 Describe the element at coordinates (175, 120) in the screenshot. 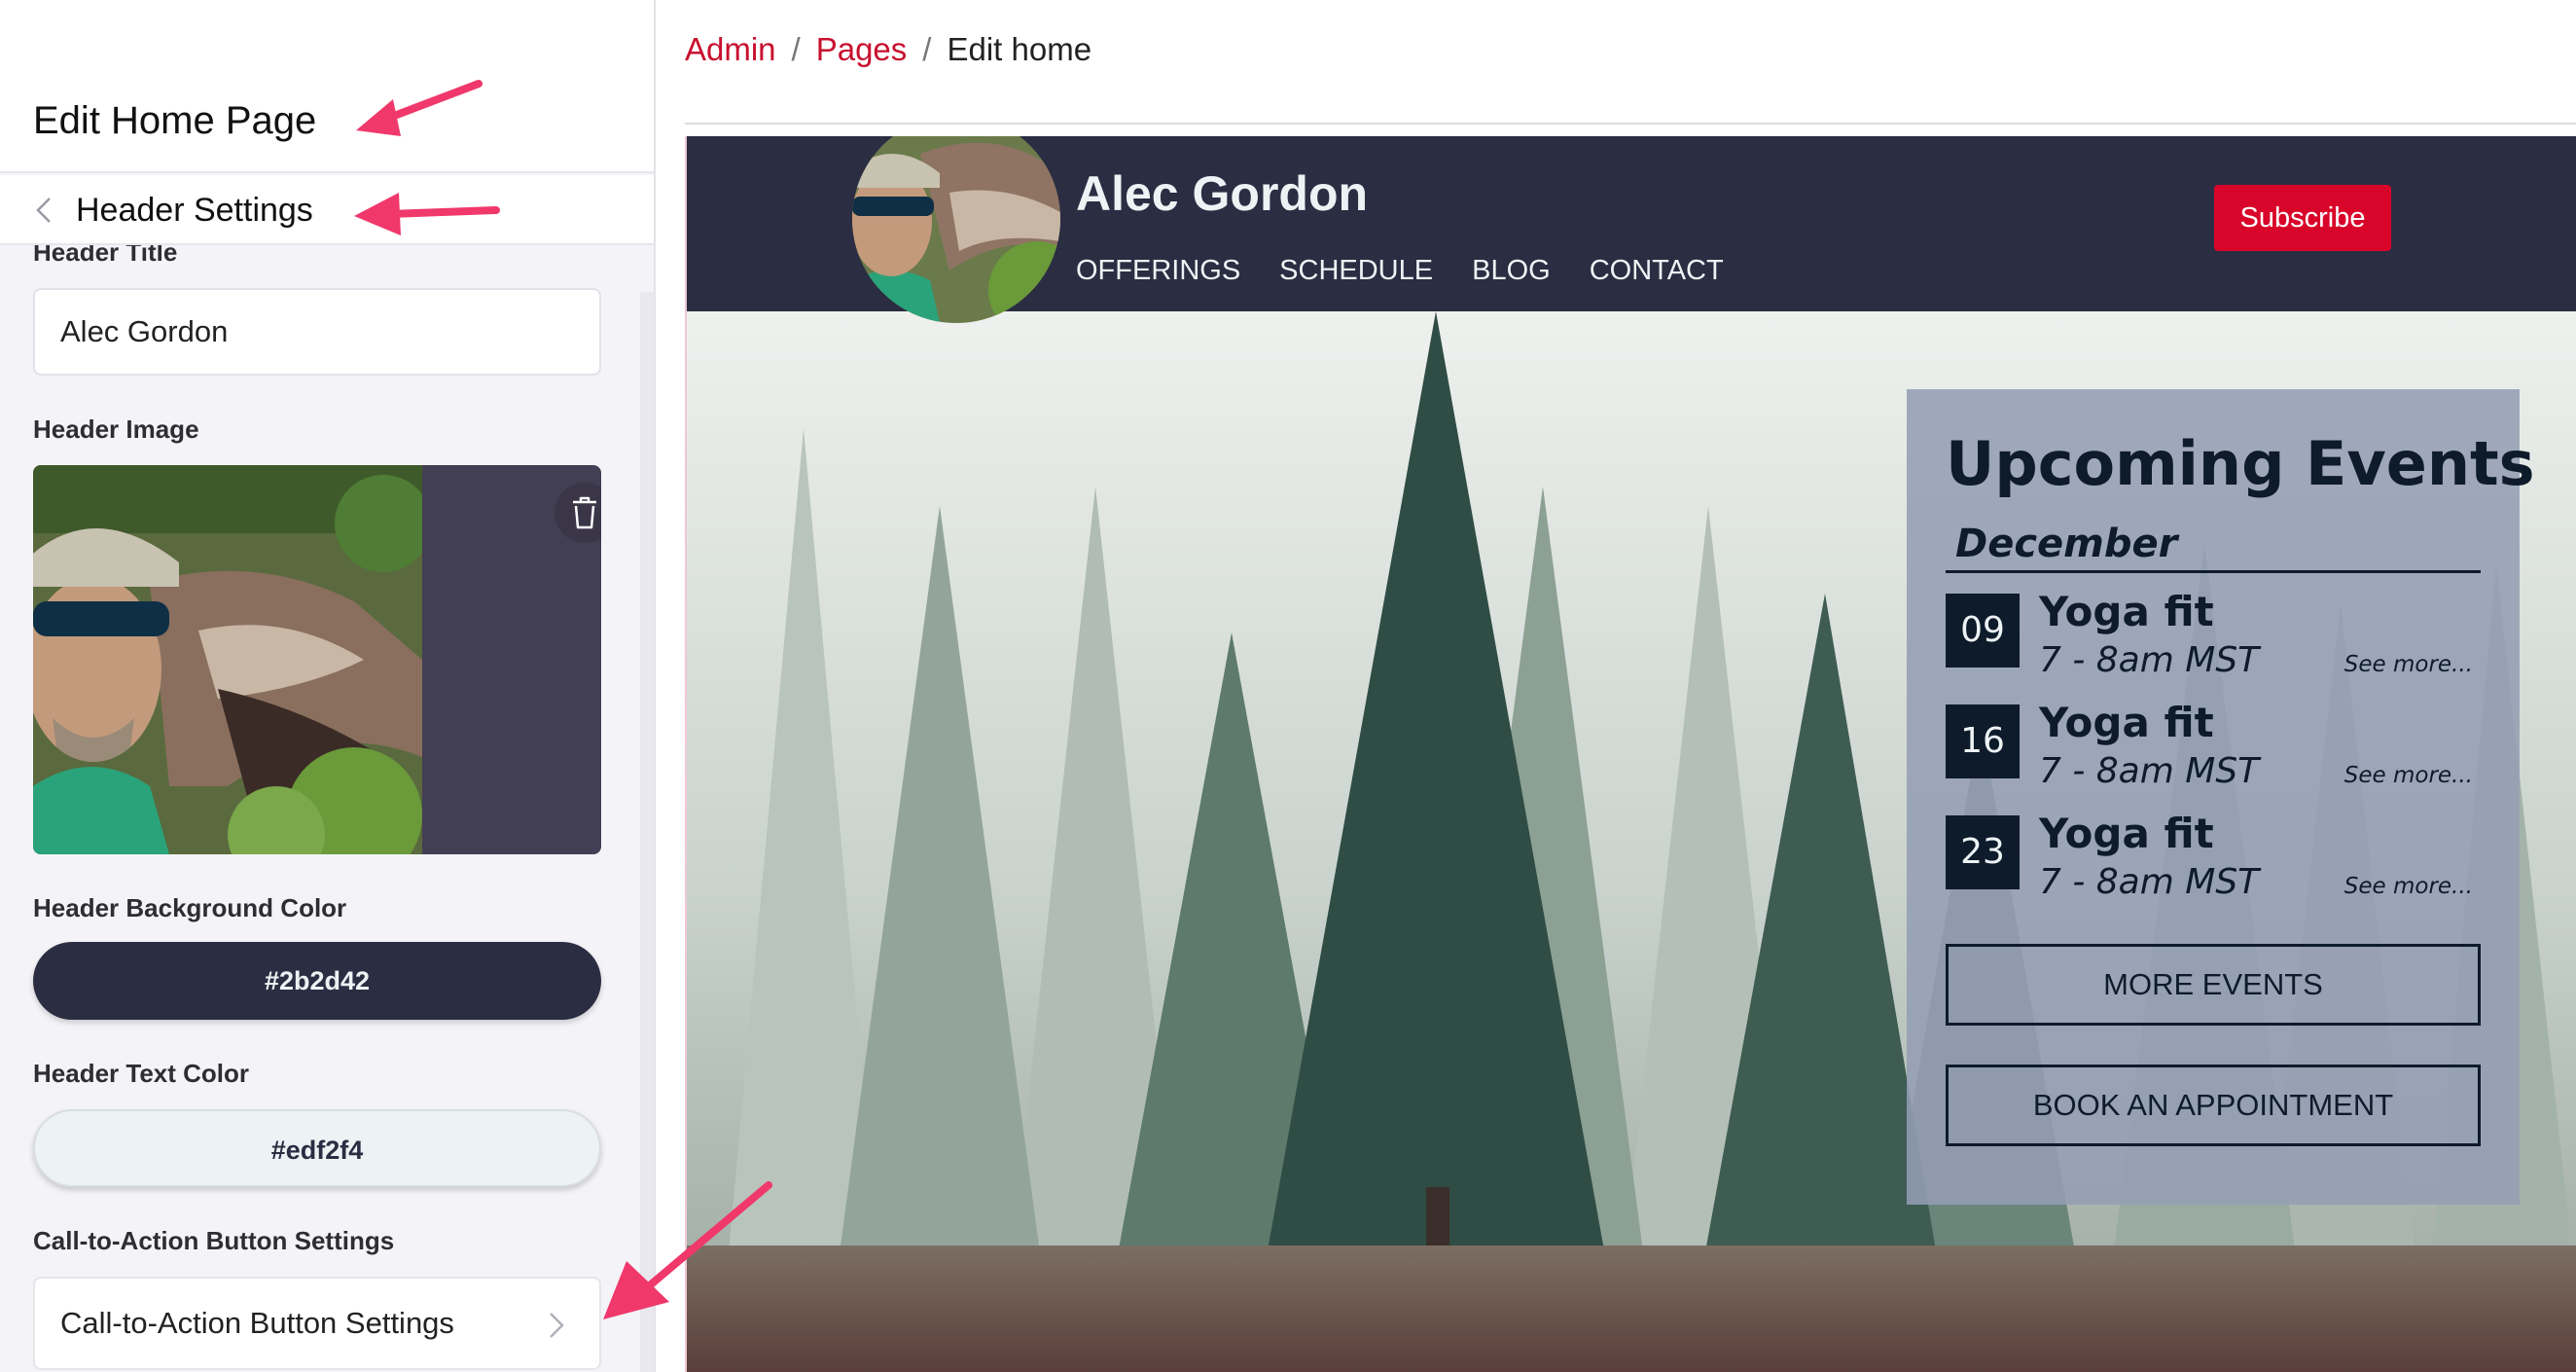

I see `page-title: Edit Home Page` at that location.